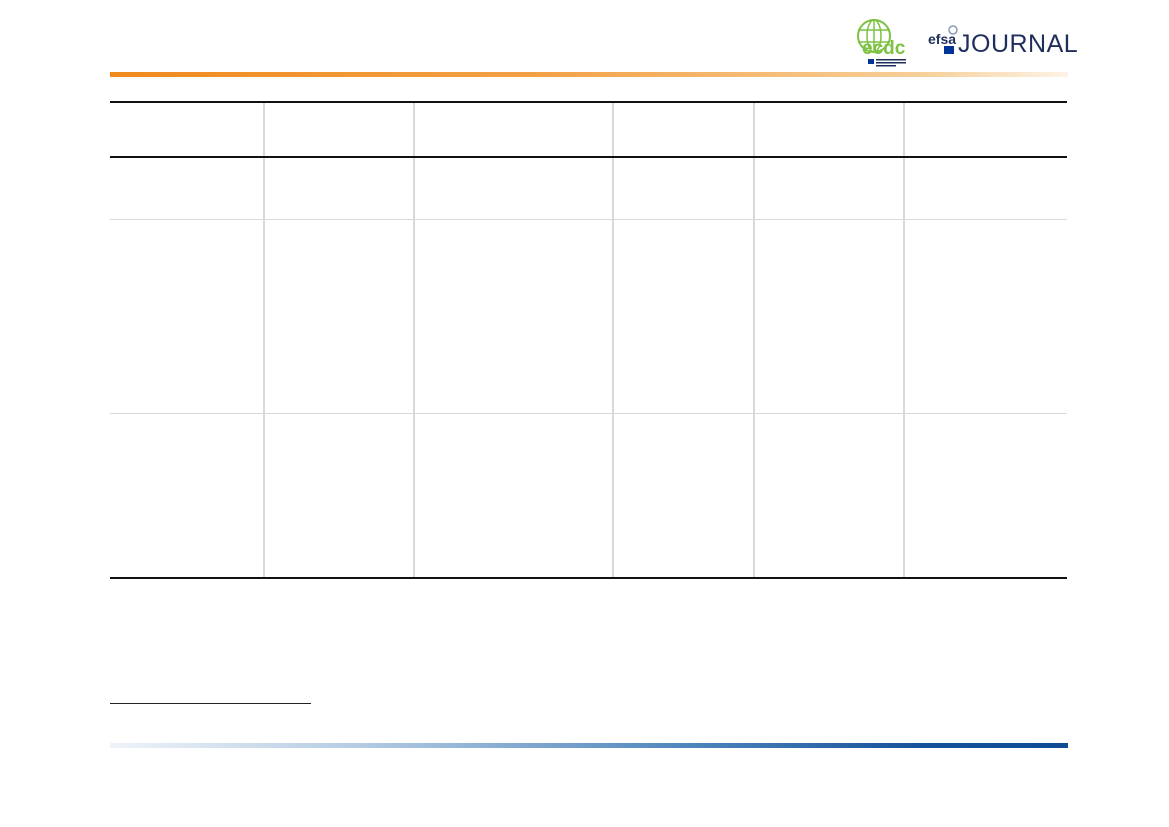 This screenshot has height=827, width=1169. Describe the element at coordinates (210, 703) in the screenshot. I see `footnote-separator` at that location.